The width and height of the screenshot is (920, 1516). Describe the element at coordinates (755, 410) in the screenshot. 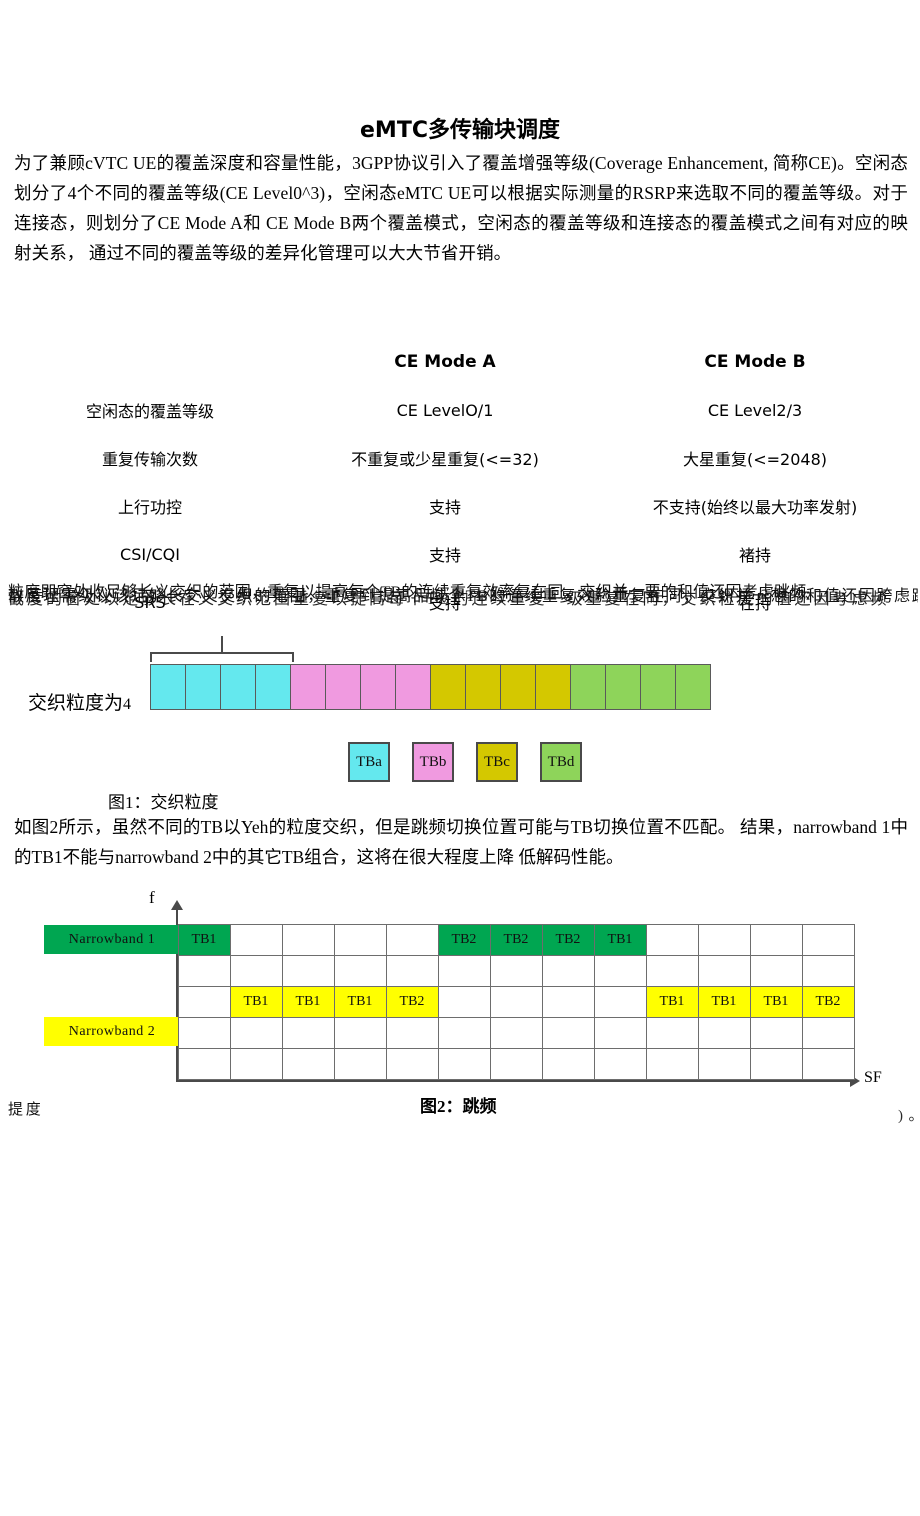

I see `row-value-mode-b: CE Level2/3` at that location.